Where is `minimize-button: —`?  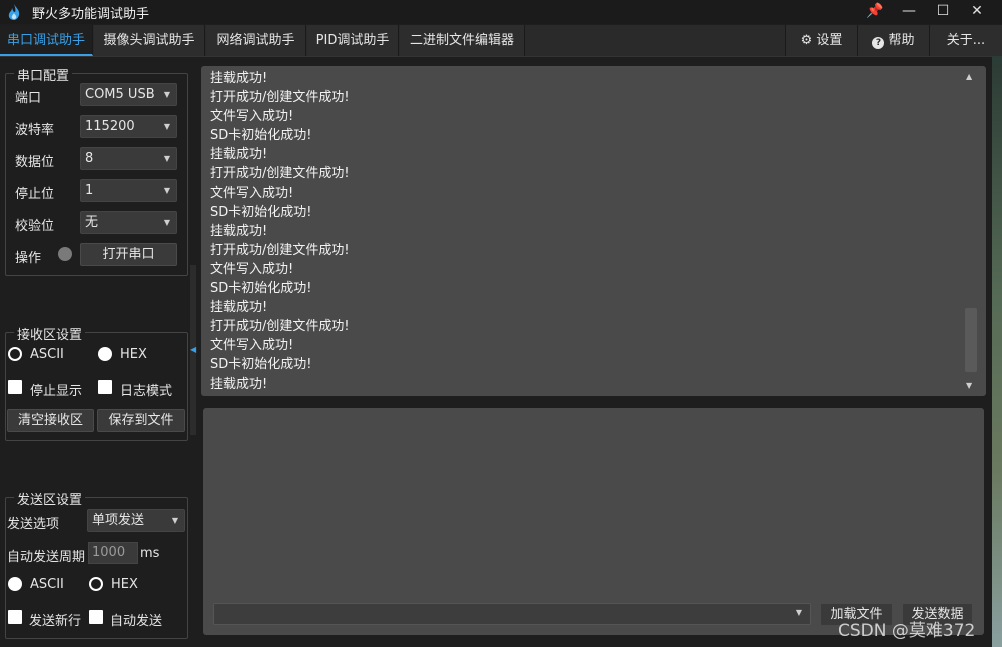
minimize-button: — is located at coordinates (909, 12).